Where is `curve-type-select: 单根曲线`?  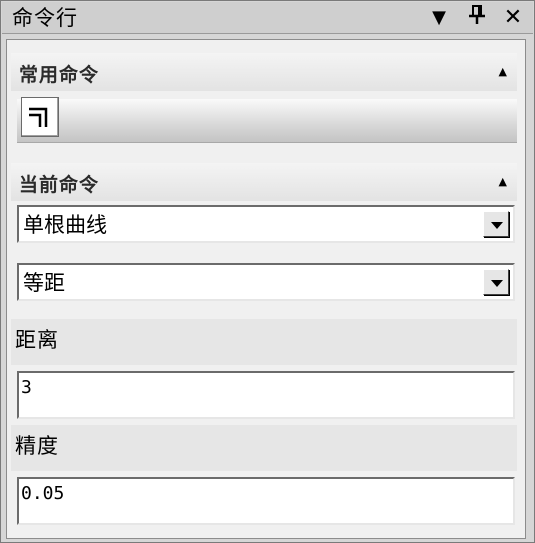
curve-type-select: 单根曲线 is located at coordinates (266, 224).